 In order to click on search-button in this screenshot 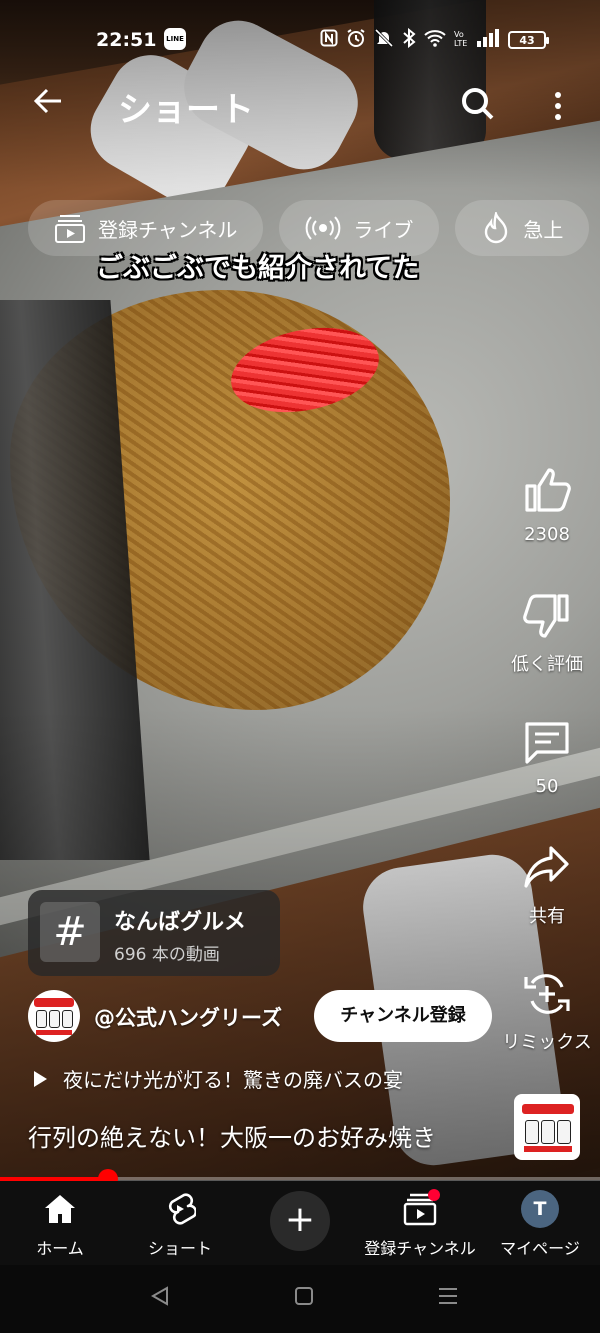, I will do `click(480, 106)`.